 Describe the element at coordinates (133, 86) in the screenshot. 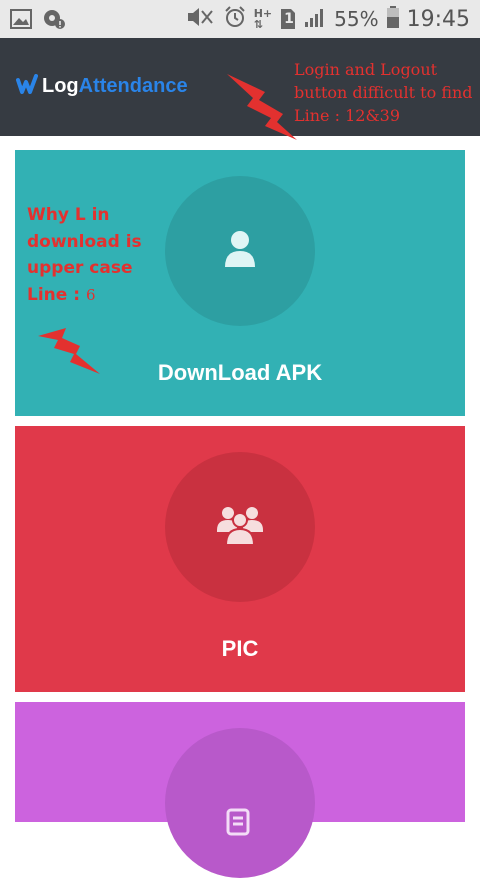

I see `brand-name-attendance: Attendance` at that location.